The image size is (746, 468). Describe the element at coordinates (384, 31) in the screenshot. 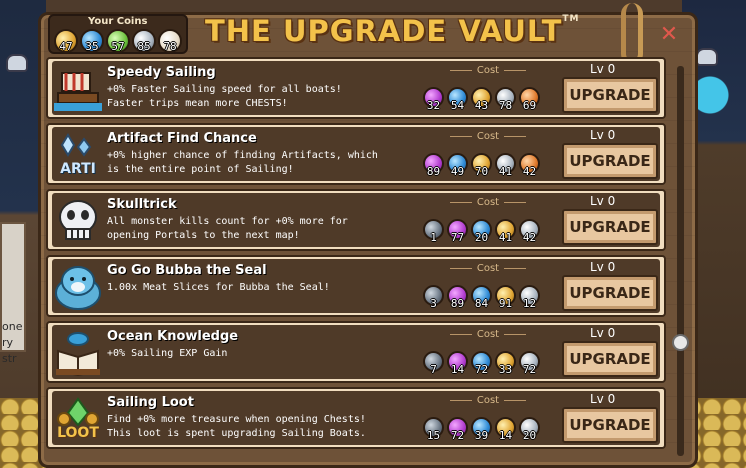

I see `vault-title-text: THE UPGRADE VAULT` at that location.